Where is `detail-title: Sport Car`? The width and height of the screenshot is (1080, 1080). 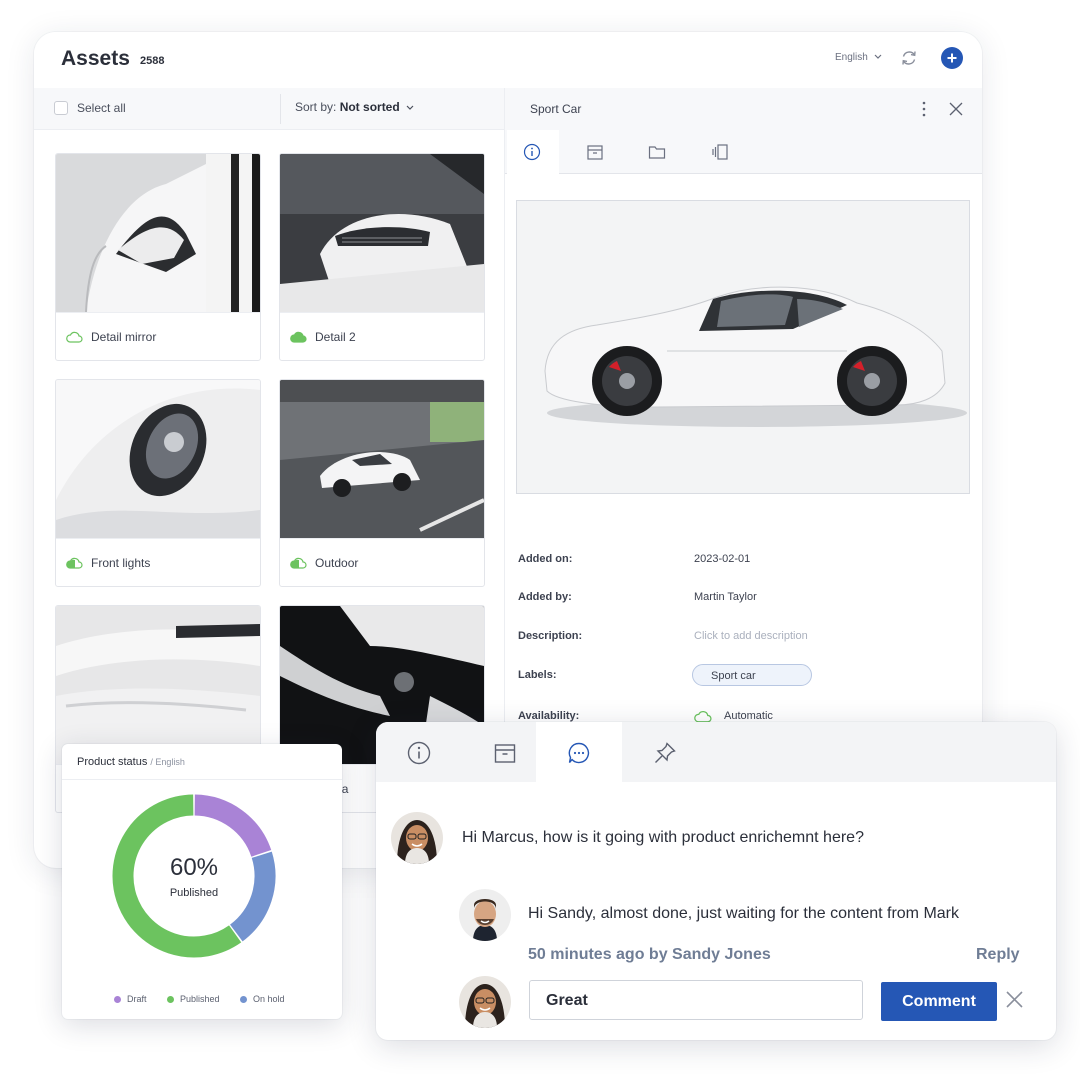 detail-title: Sport Car is located at coordinates (556, 109).